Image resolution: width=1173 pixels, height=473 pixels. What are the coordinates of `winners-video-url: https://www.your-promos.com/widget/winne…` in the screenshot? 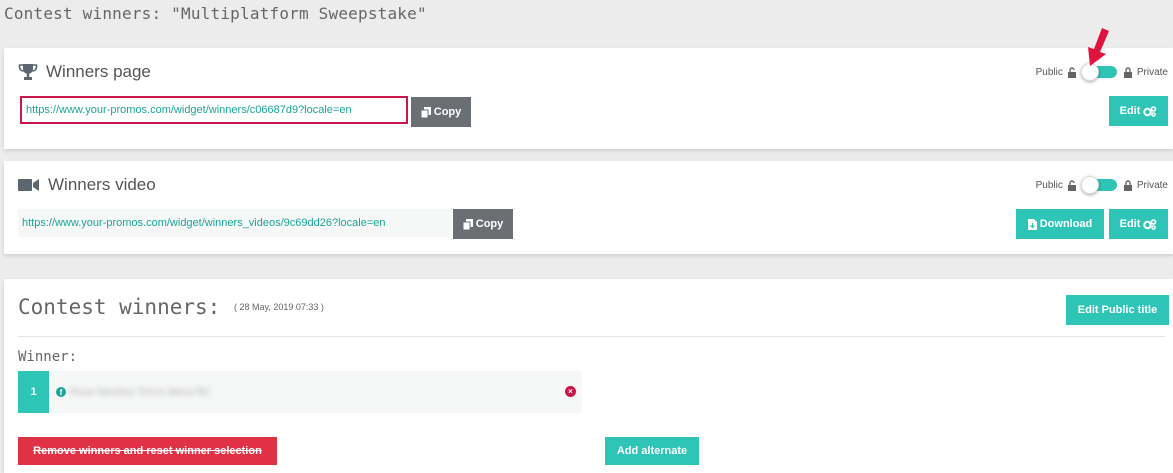 It's located at (235, 223).